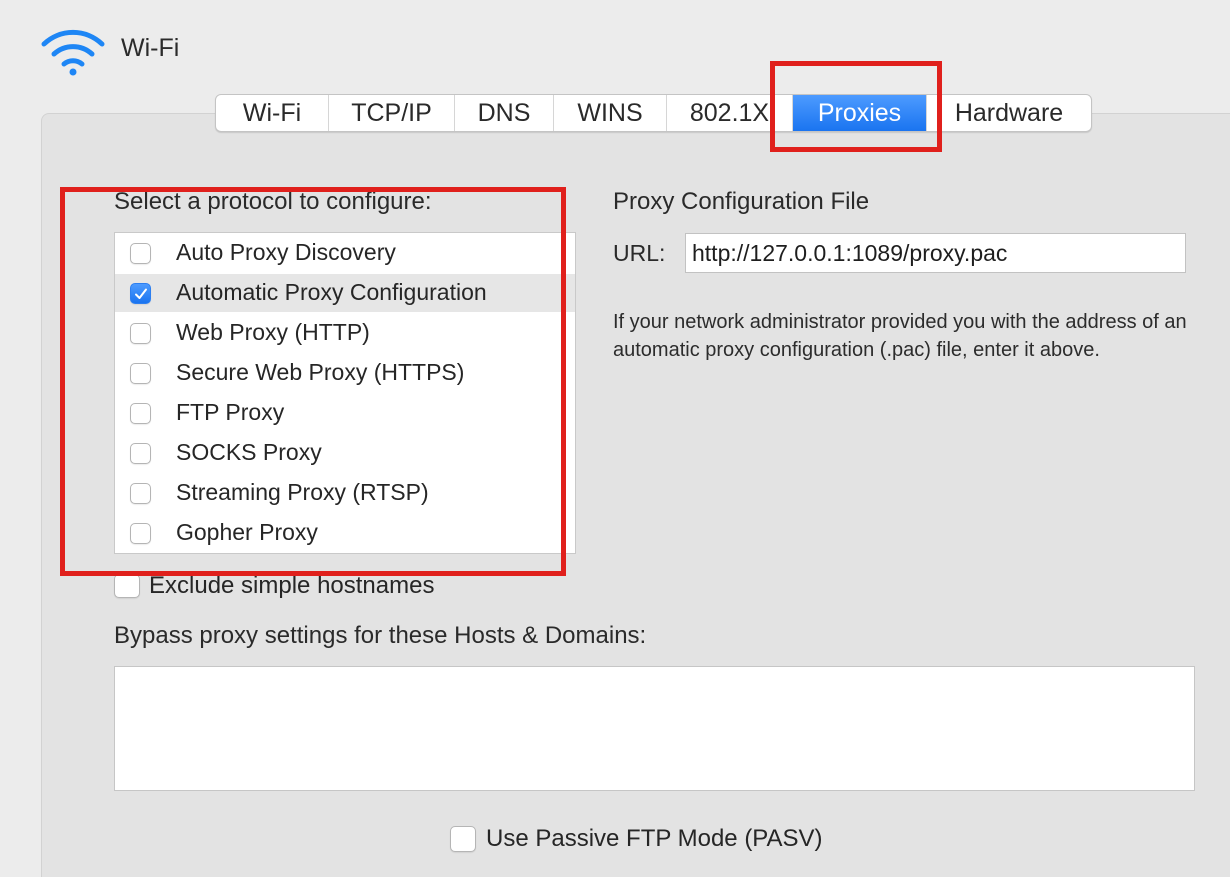 The width and height of the screenshot is (1230, 877). I want to click on protocol-row-streaming-proxy: Streaming Proxy (RTSP), so click(345, 493).